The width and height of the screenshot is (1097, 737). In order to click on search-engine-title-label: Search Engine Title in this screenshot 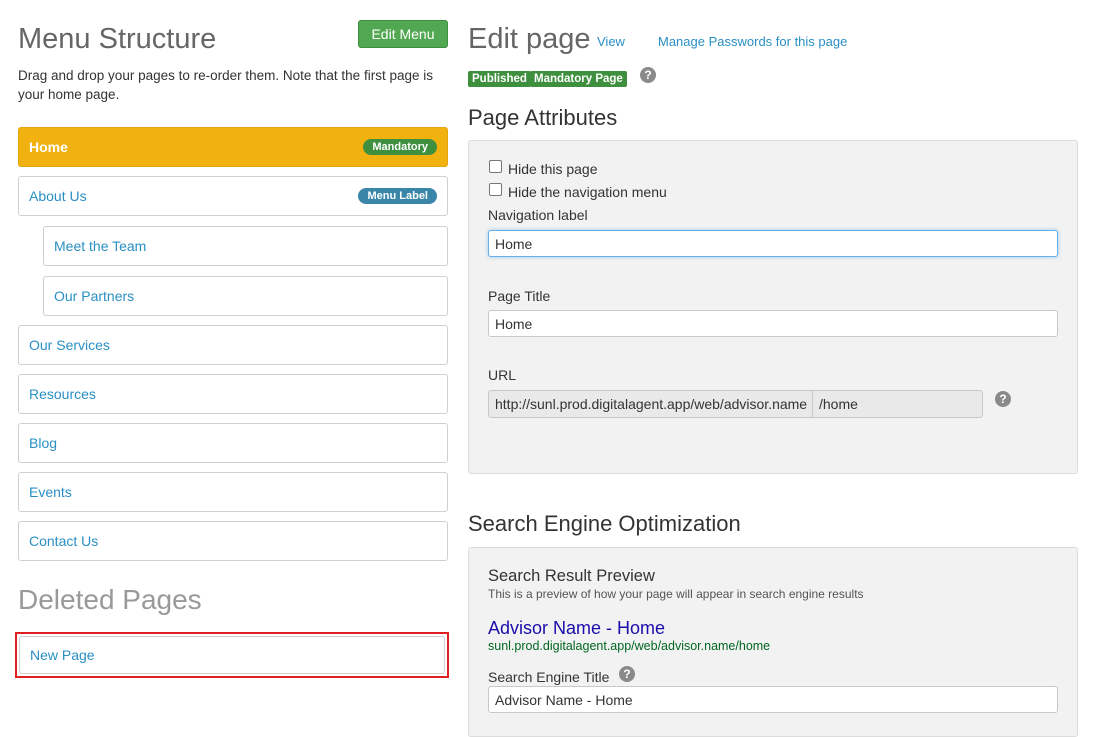, I will do `click(549, 677)`.